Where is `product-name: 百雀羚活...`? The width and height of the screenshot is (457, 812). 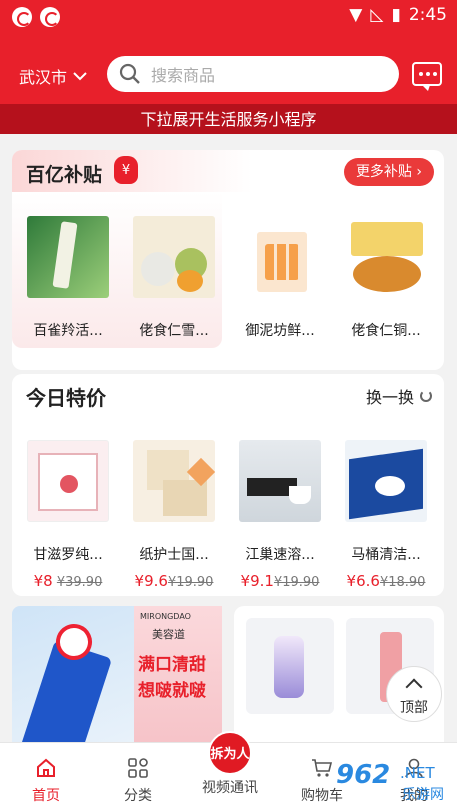 product-name: 百雀羚活... is located at coordinates (68, 331).